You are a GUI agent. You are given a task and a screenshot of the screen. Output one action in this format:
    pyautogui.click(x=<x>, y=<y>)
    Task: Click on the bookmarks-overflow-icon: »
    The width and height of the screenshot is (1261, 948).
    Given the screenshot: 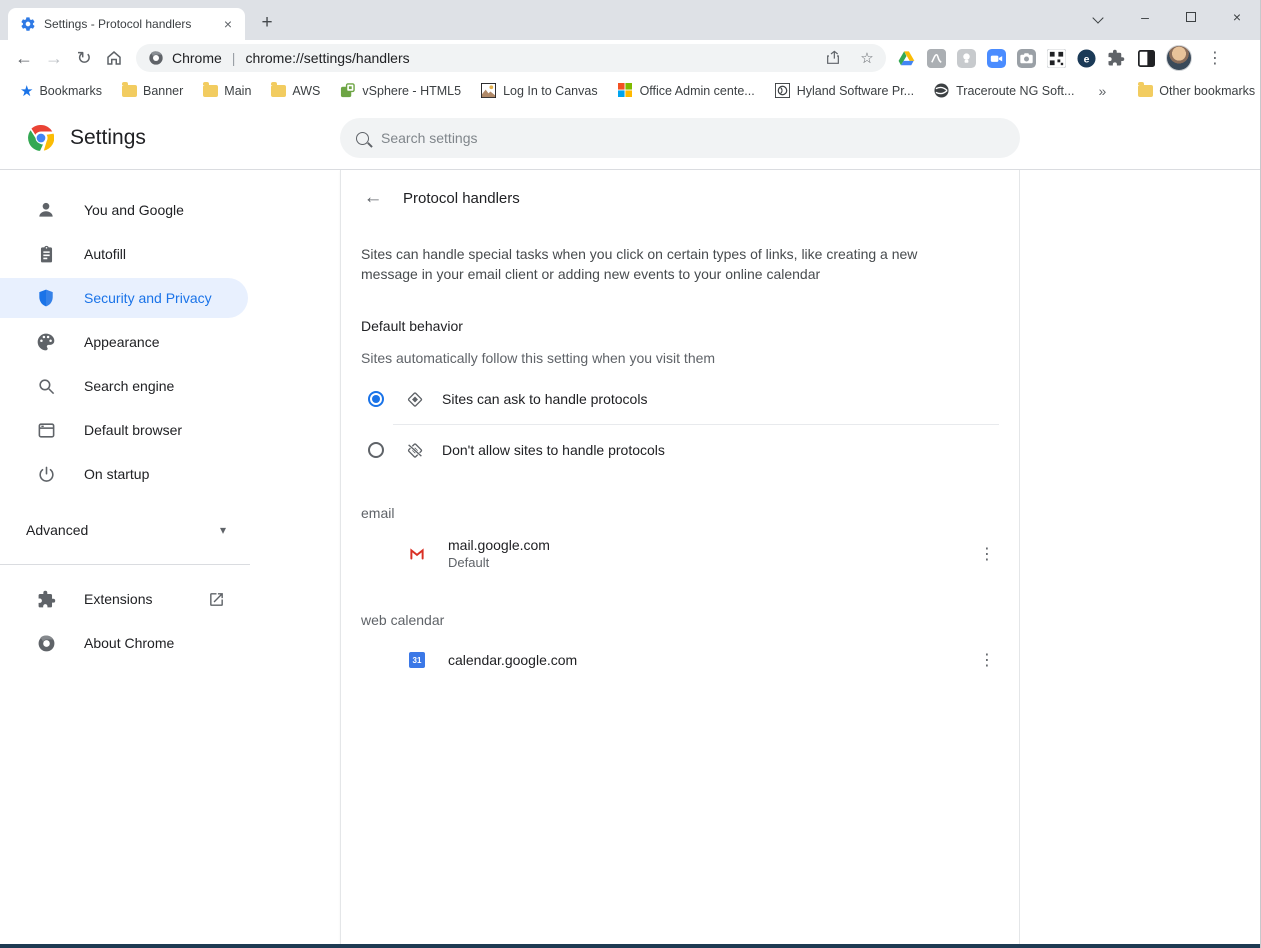 What is the action you would take?
    pyautogui.click(x=1102, y=91)
    